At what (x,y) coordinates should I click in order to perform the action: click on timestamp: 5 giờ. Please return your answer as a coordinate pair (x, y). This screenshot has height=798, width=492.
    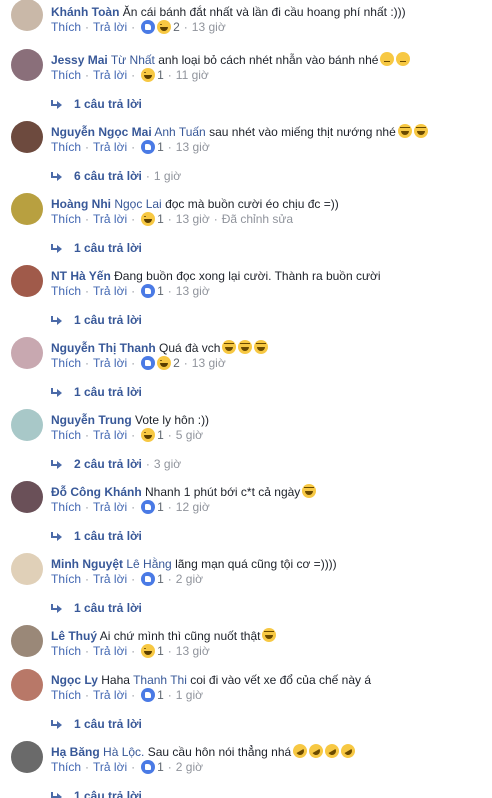
    Looking at the image, I should click on (189, 435).